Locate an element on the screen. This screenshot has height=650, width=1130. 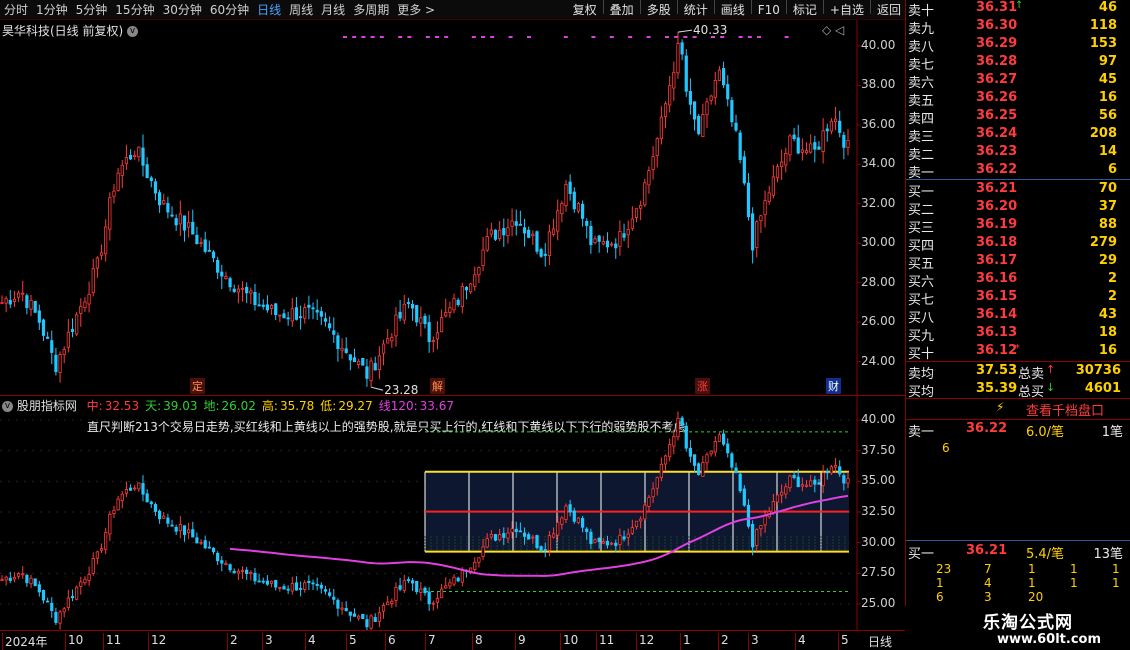
period-tab: 5分钟 is located at coordinates (92, 10).